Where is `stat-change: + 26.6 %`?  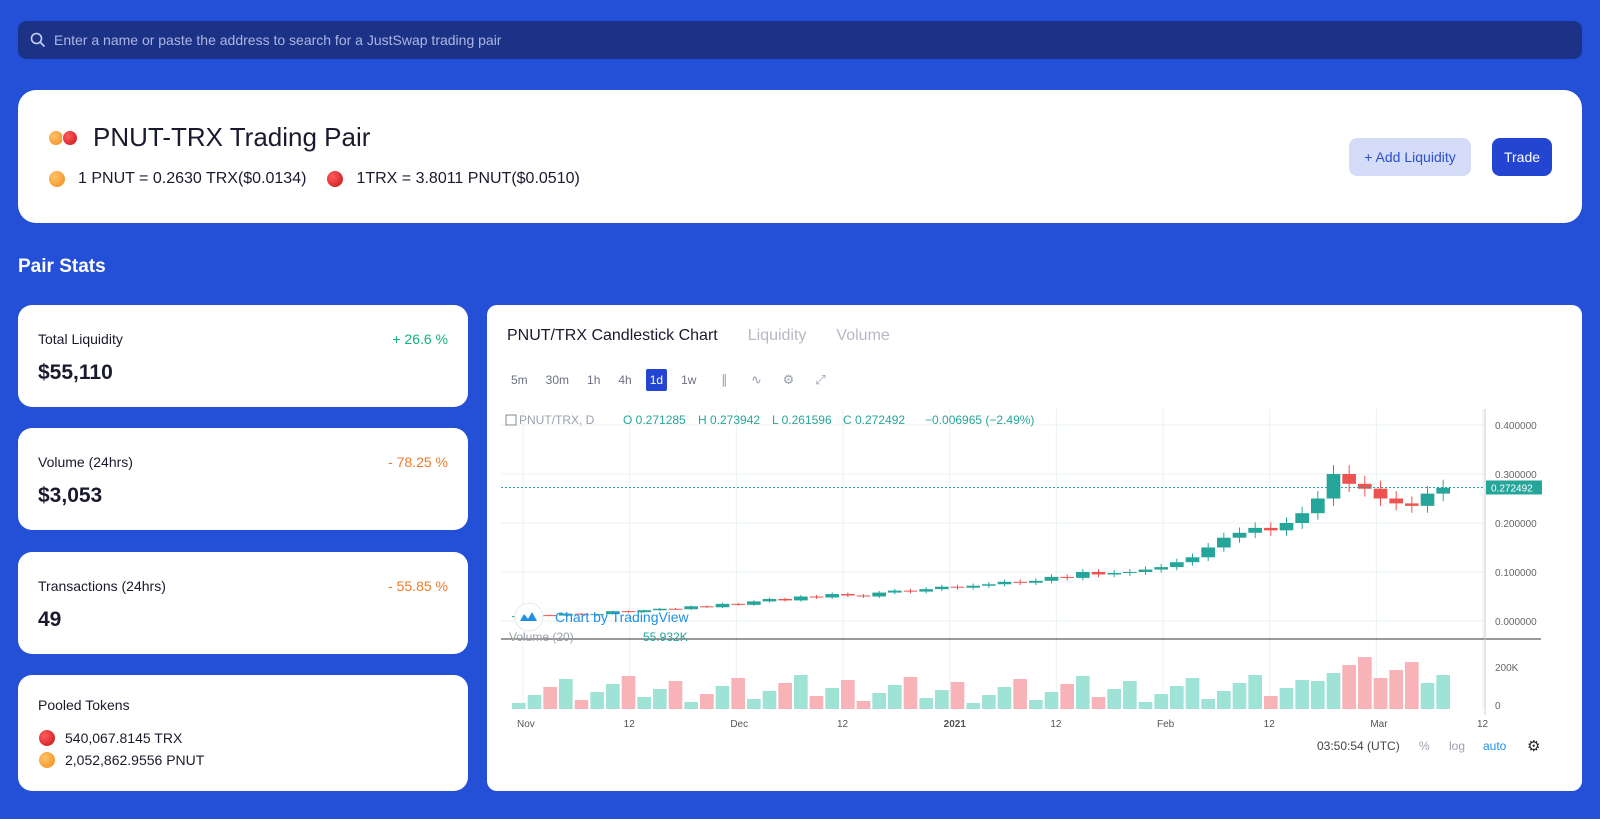 stat-change: + 26.6 % is located at coordinates (420, 339).